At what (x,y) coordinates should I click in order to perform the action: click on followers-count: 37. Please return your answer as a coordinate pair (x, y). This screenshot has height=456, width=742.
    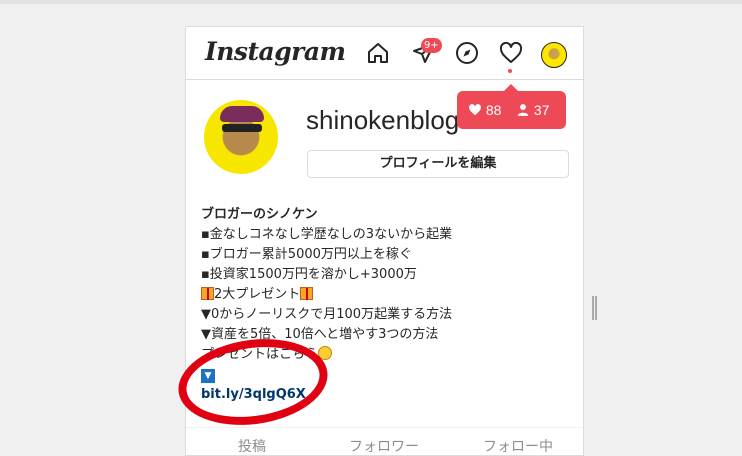
    Looking at the image, I should click on (532, 110).